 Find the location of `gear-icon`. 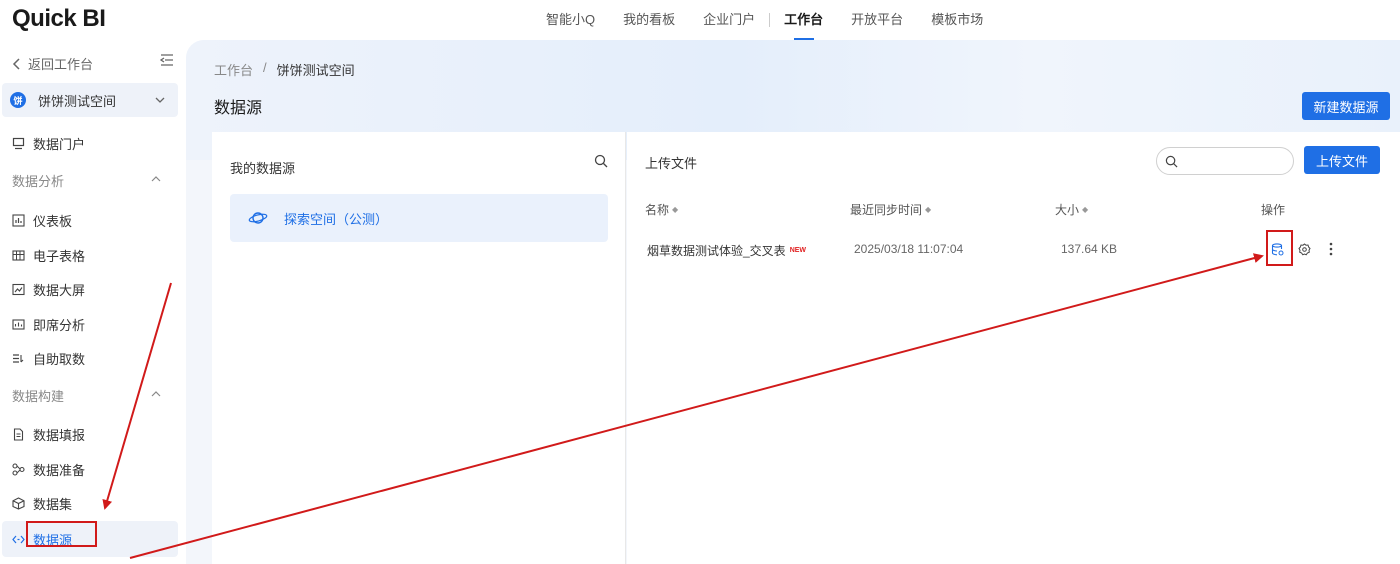

gear-icon is located at coordinates (1304, 248).